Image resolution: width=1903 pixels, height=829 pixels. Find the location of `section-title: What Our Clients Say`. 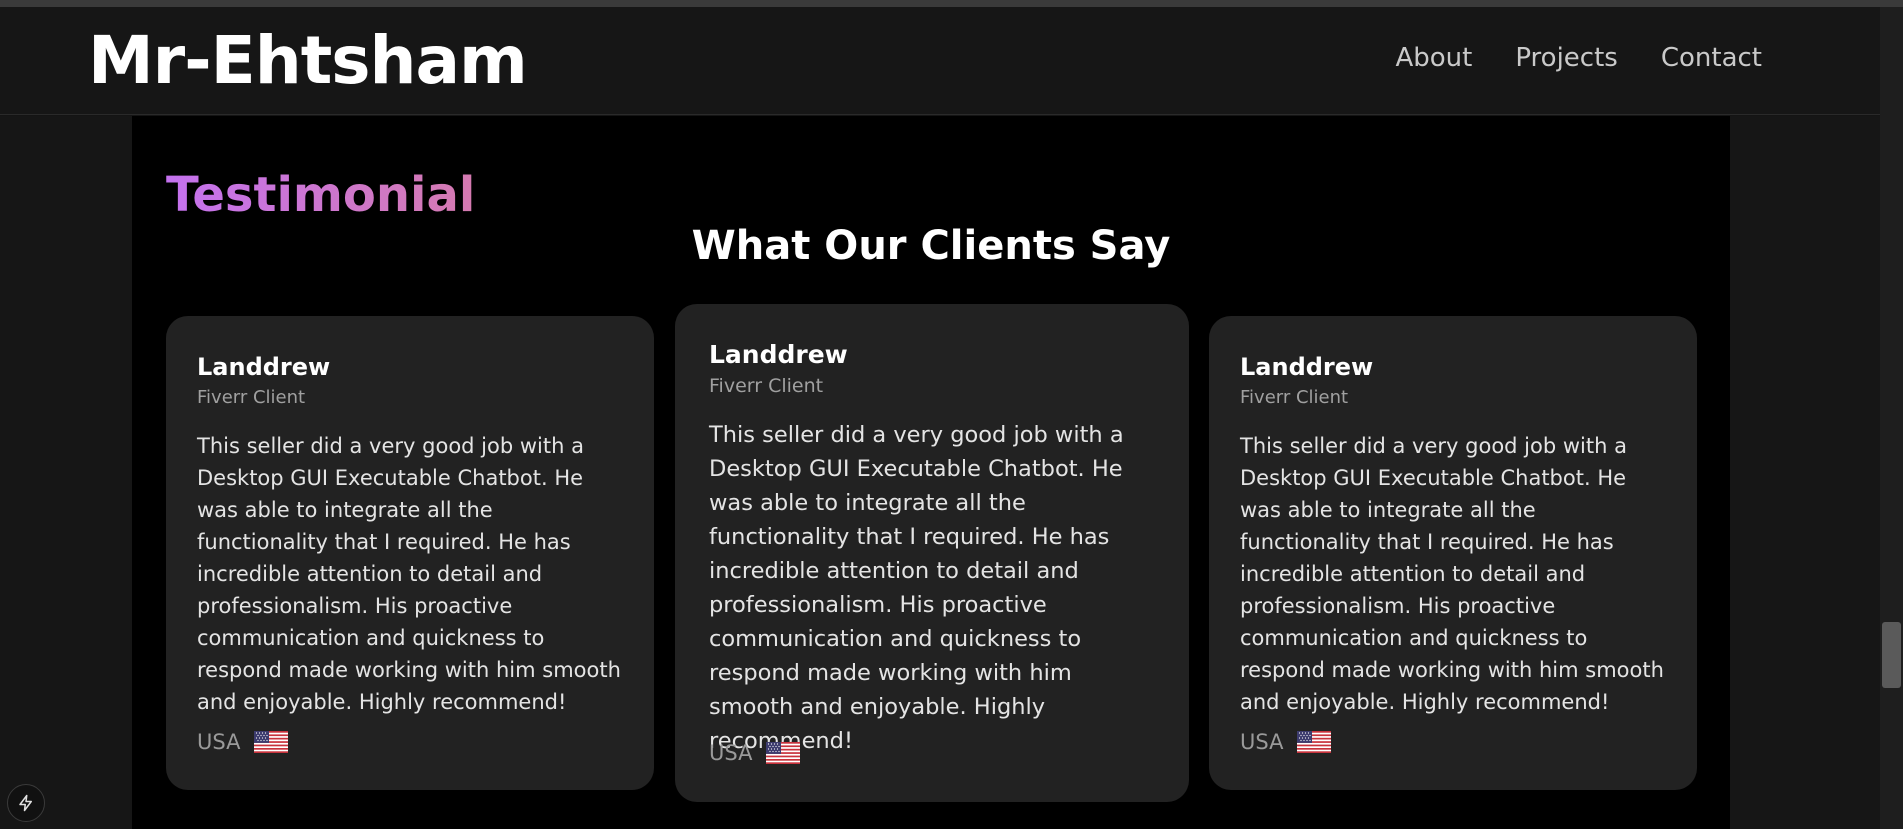

section-title: What Our Clients Say is located at coordinates (931, 246).